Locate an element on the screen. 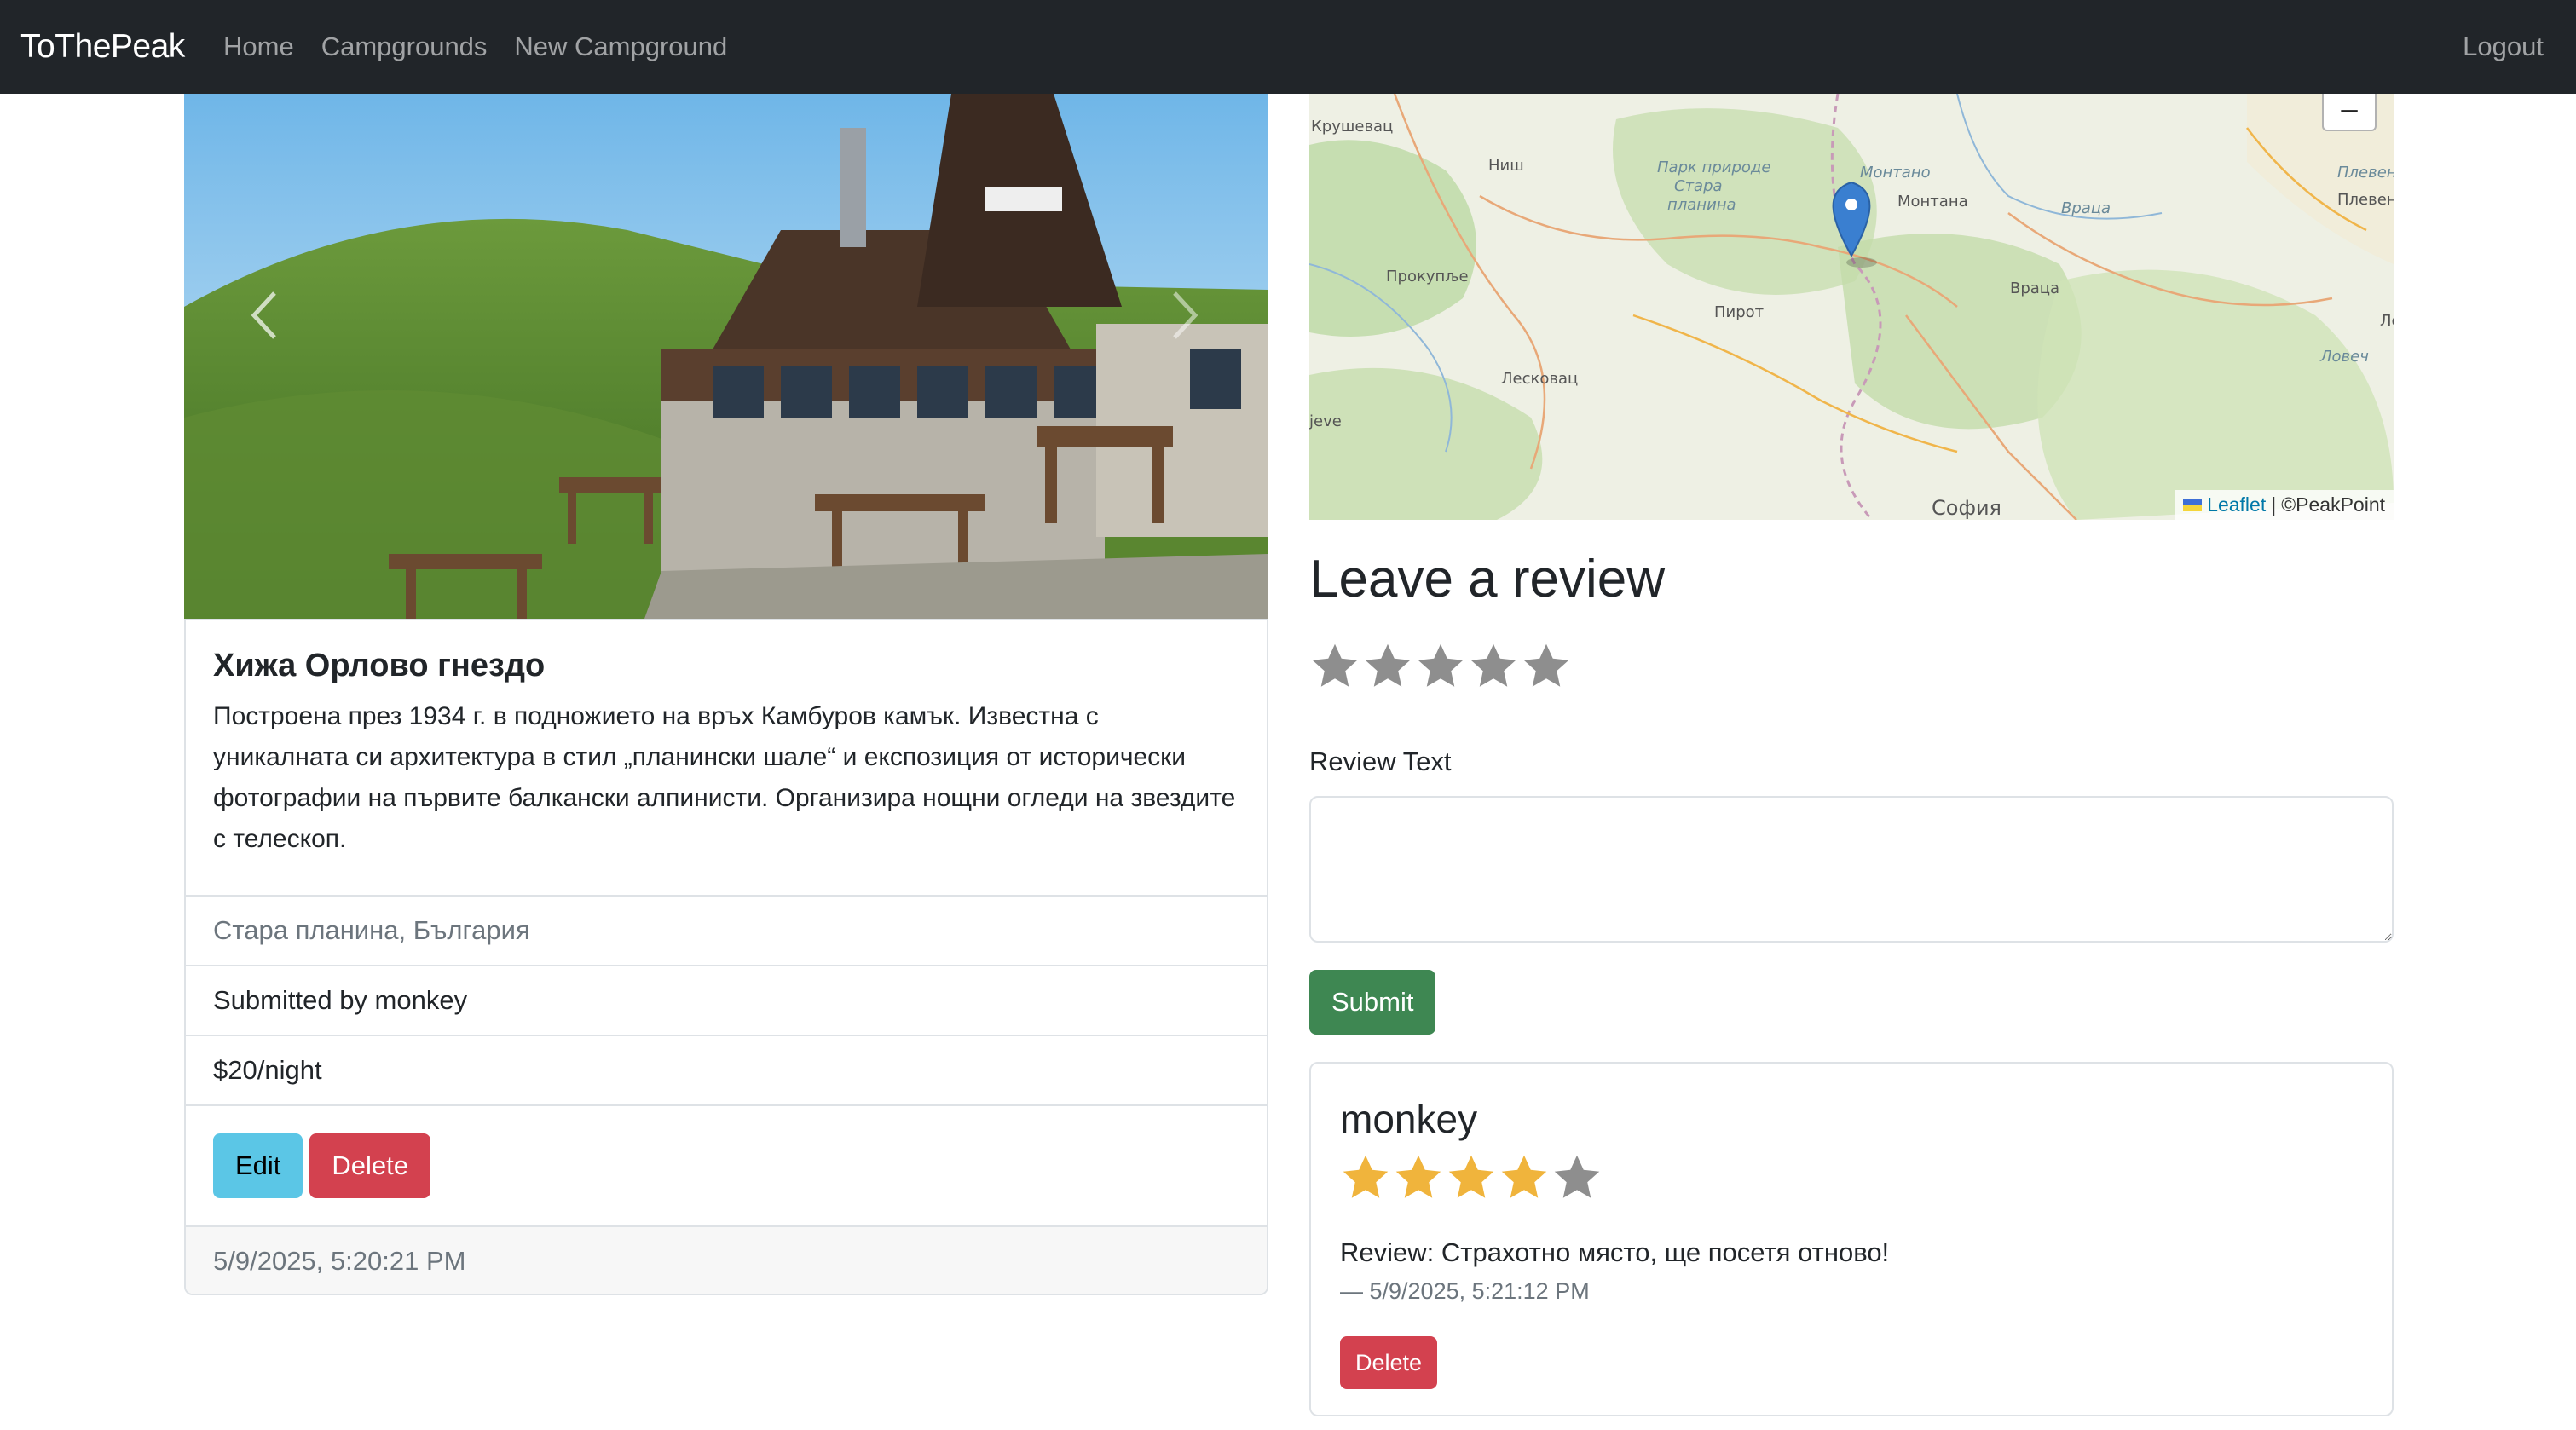 The image size is (2576, 1430). map-label-jeve: jeve is located at coordinates (1325, 421).